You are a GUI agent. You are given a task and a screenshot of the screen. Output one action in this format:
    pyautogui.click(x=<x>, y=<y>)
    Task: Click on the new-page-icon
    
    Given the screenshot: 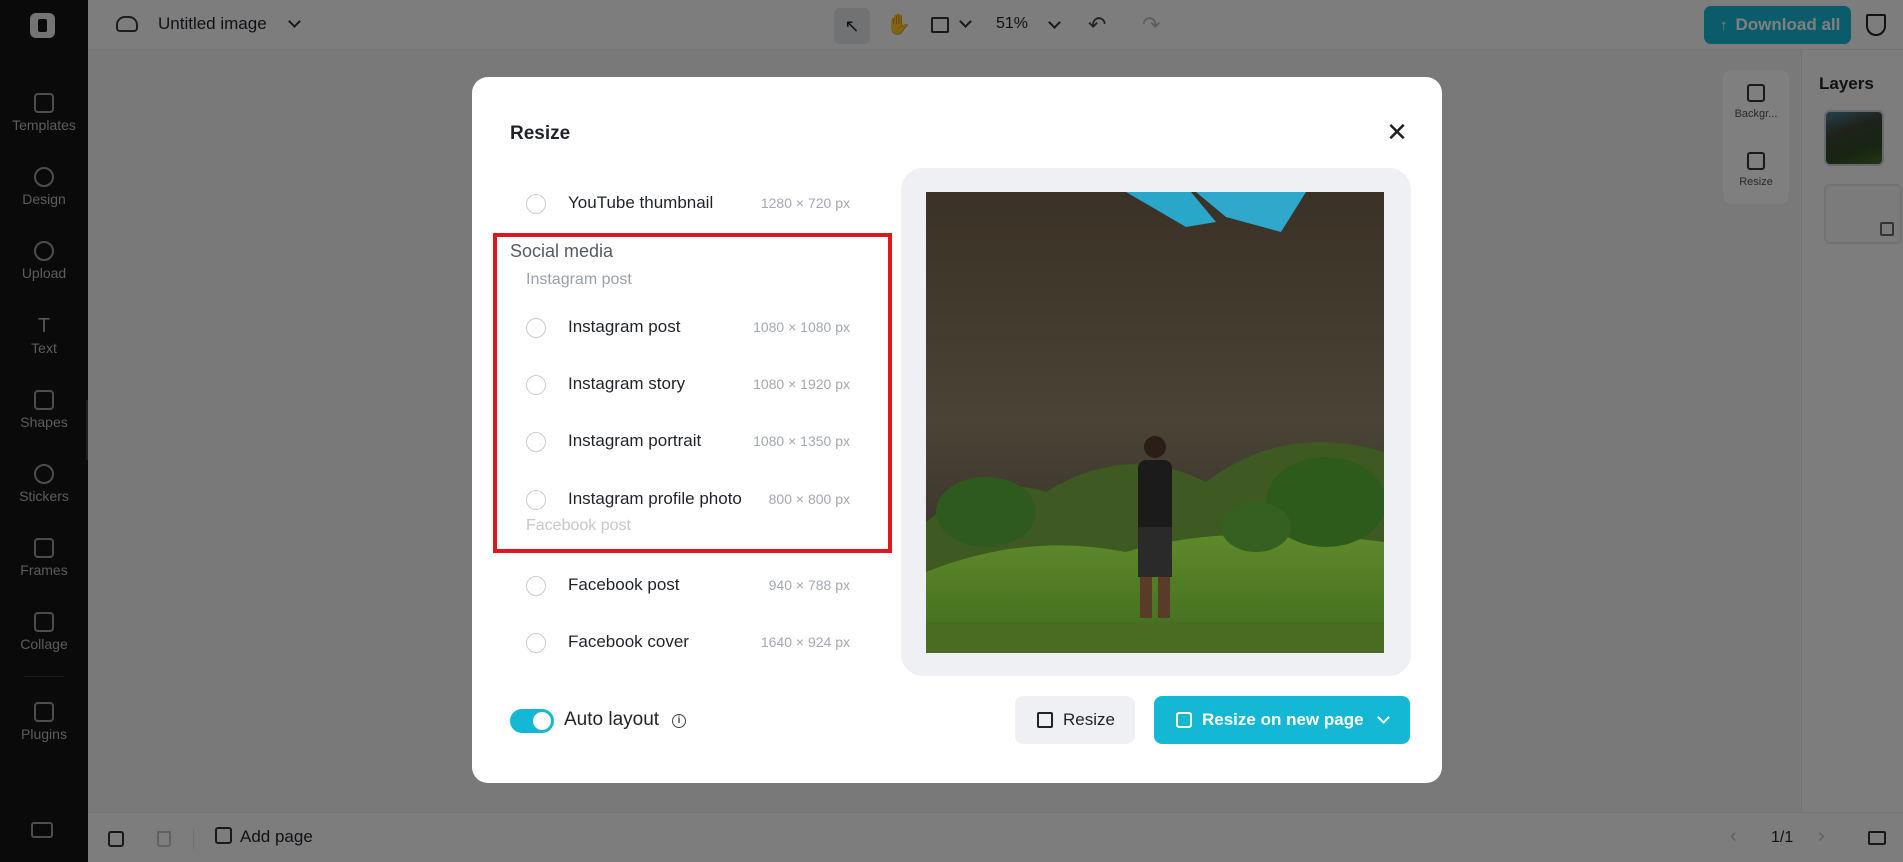 What is the action you would take?
    pyautogui.click(x=1184, y=720)
    